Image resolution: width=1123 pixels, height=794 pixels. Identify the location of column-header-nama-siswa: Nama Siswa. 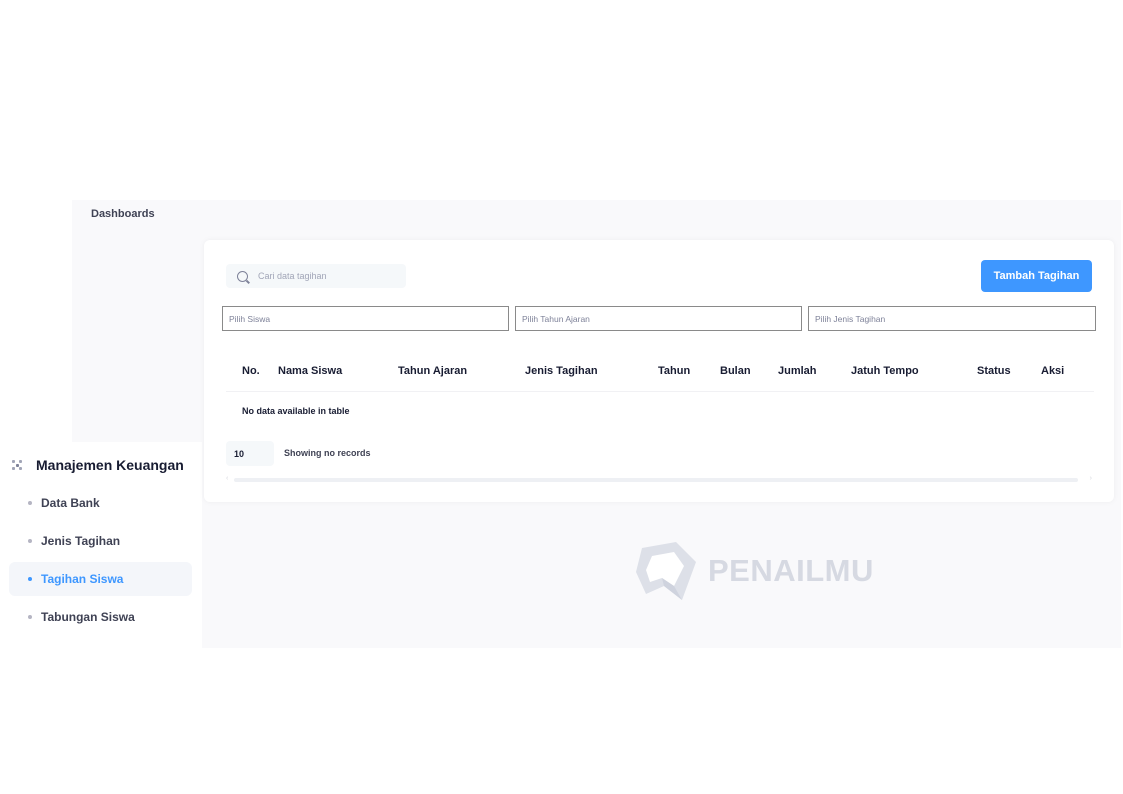
(310, 371).